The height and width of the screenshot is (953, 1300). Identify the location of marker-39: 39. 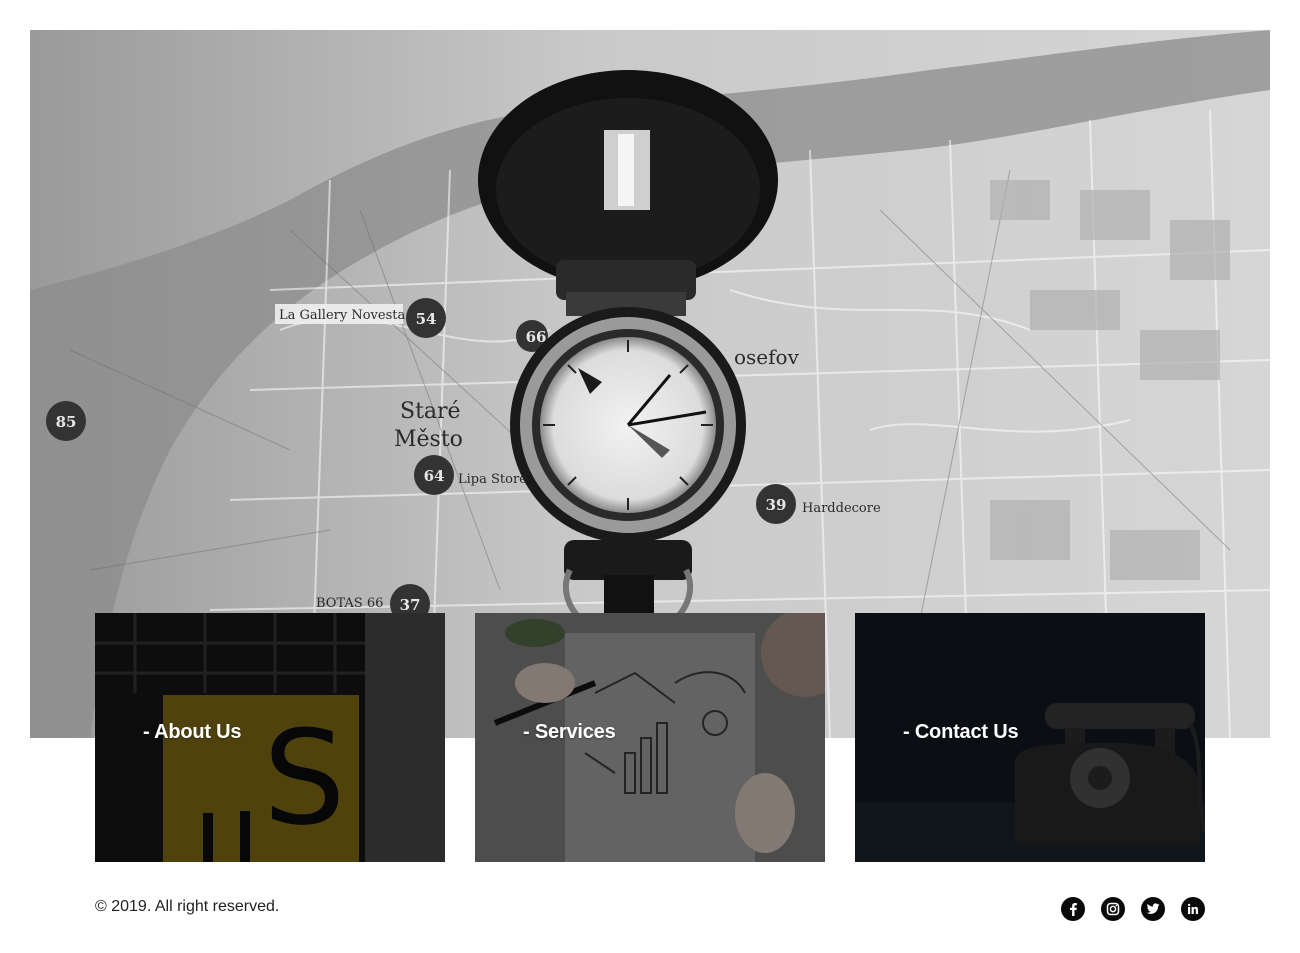
(776, 505).